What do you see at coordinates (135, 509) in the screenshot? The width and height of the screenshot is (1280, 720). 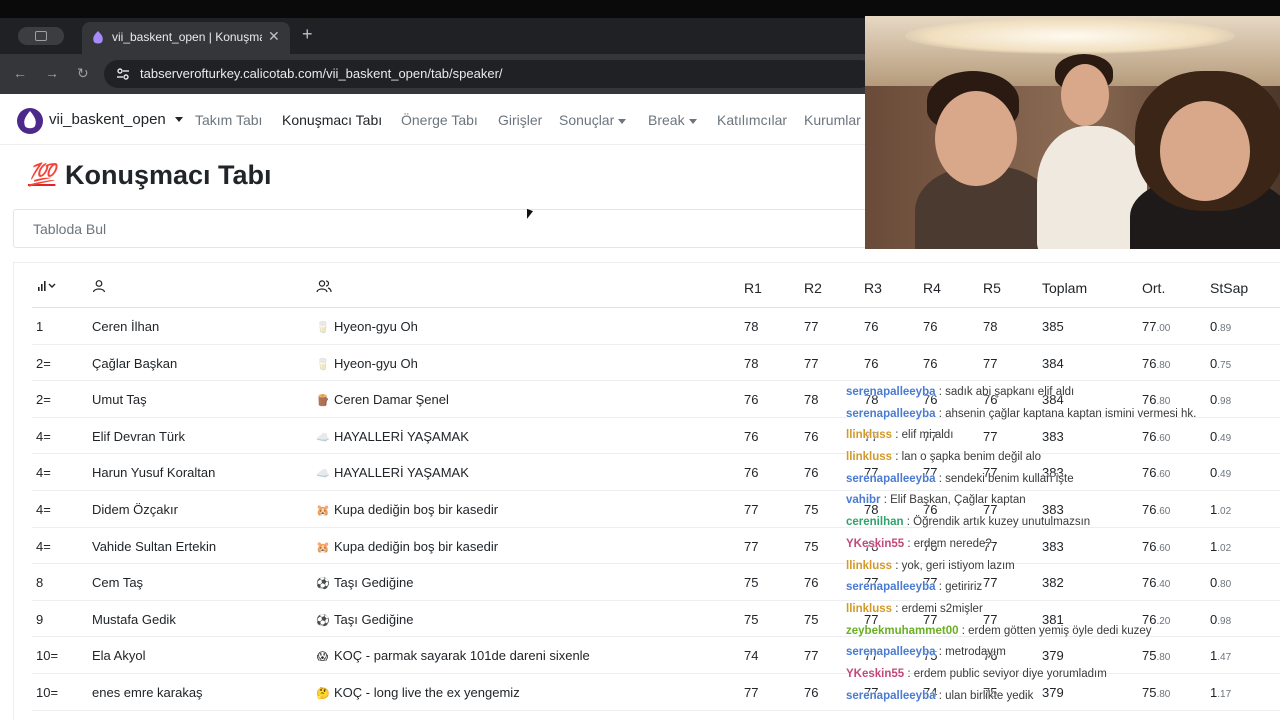 I see `speaker-name: Didem Özçakır` at bounding box center [135, 509].